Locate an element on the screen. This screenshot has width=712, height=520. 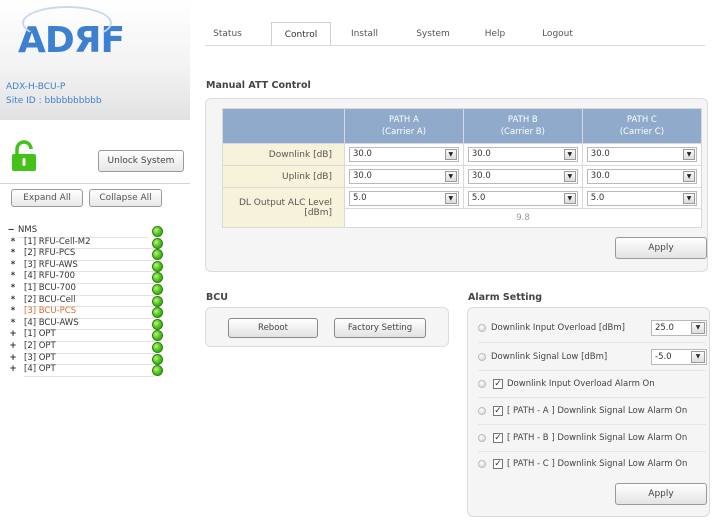
tree-item: * [1] RFU-Cell-M2 is located at coordinates (91, 243).